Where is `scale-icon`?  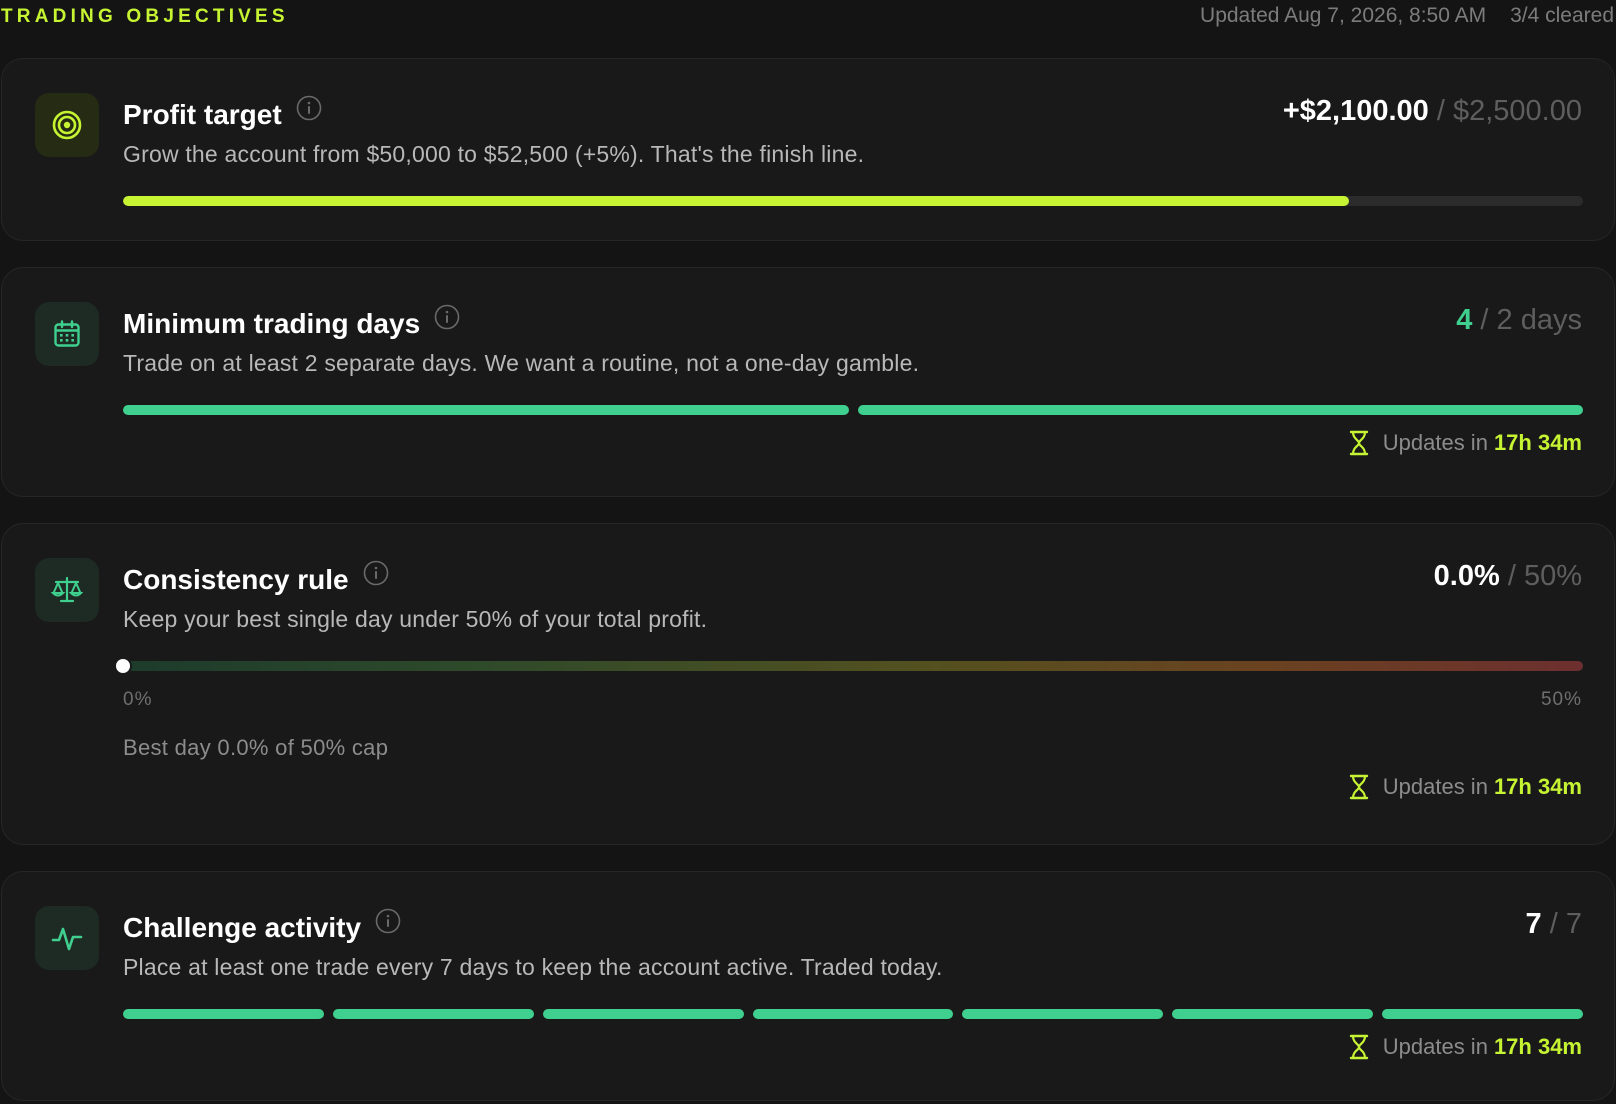
scale-icon is located at coordinates (67, 590).